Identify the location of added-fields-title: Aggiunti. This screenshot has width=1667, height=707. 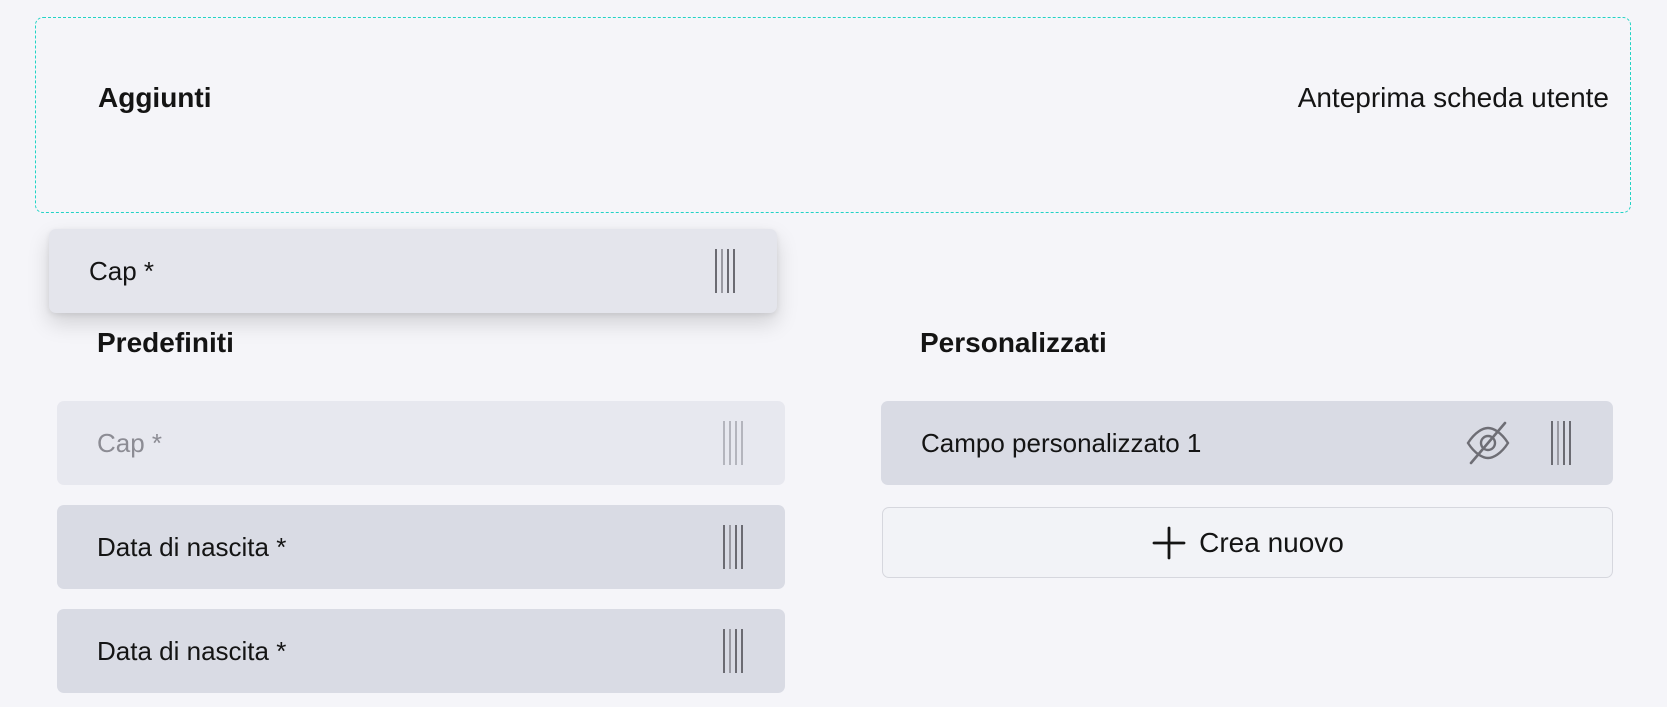
(155, 97).